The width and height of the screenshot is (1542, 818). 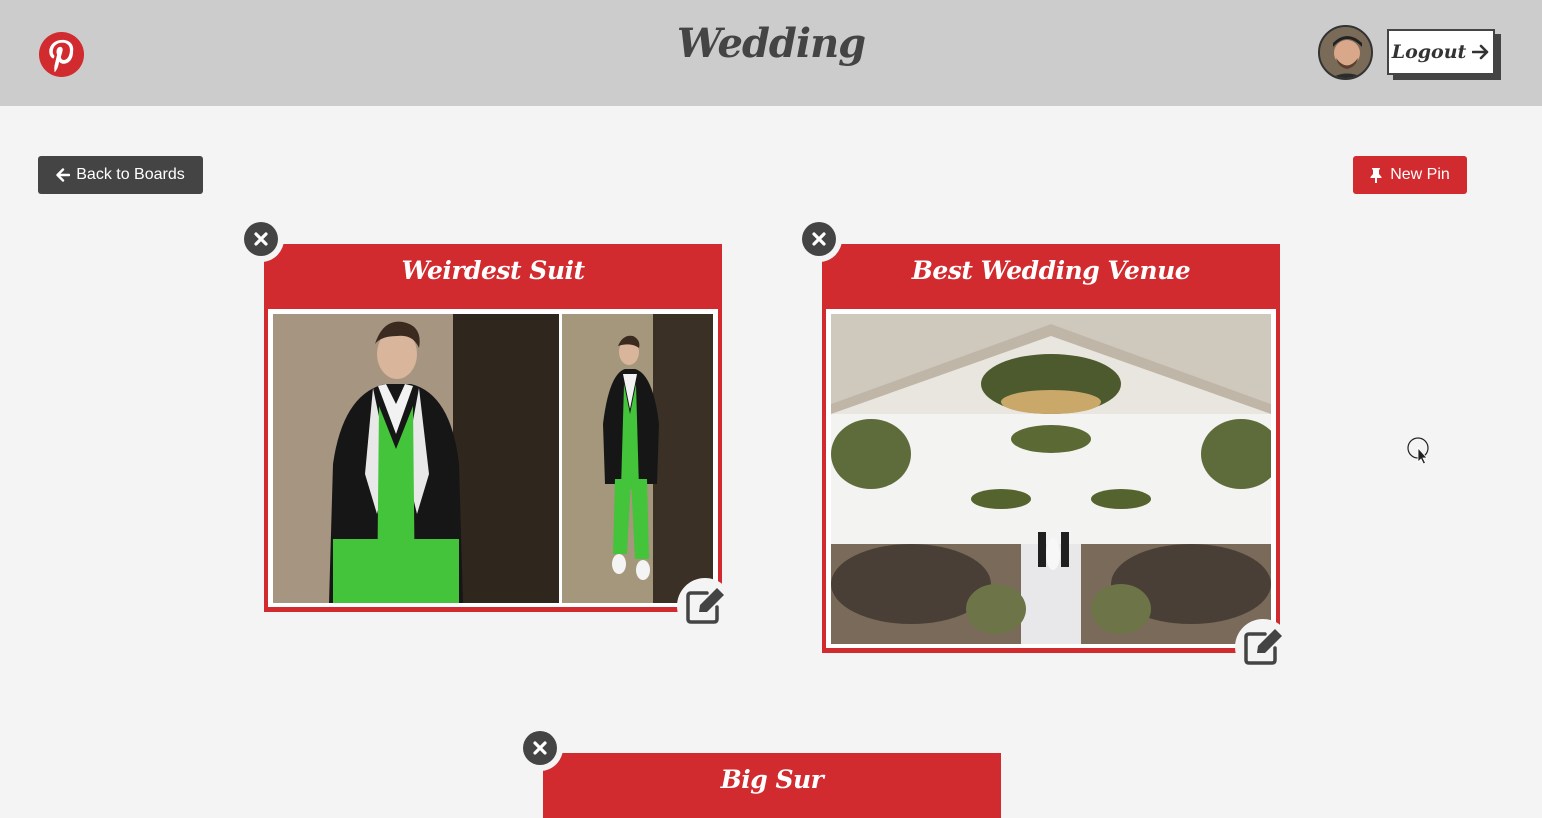 What do you see at coordinates (1376, 175) in the screenshot?
I see `pushpin-icon` at bounding box center [1376, 175].